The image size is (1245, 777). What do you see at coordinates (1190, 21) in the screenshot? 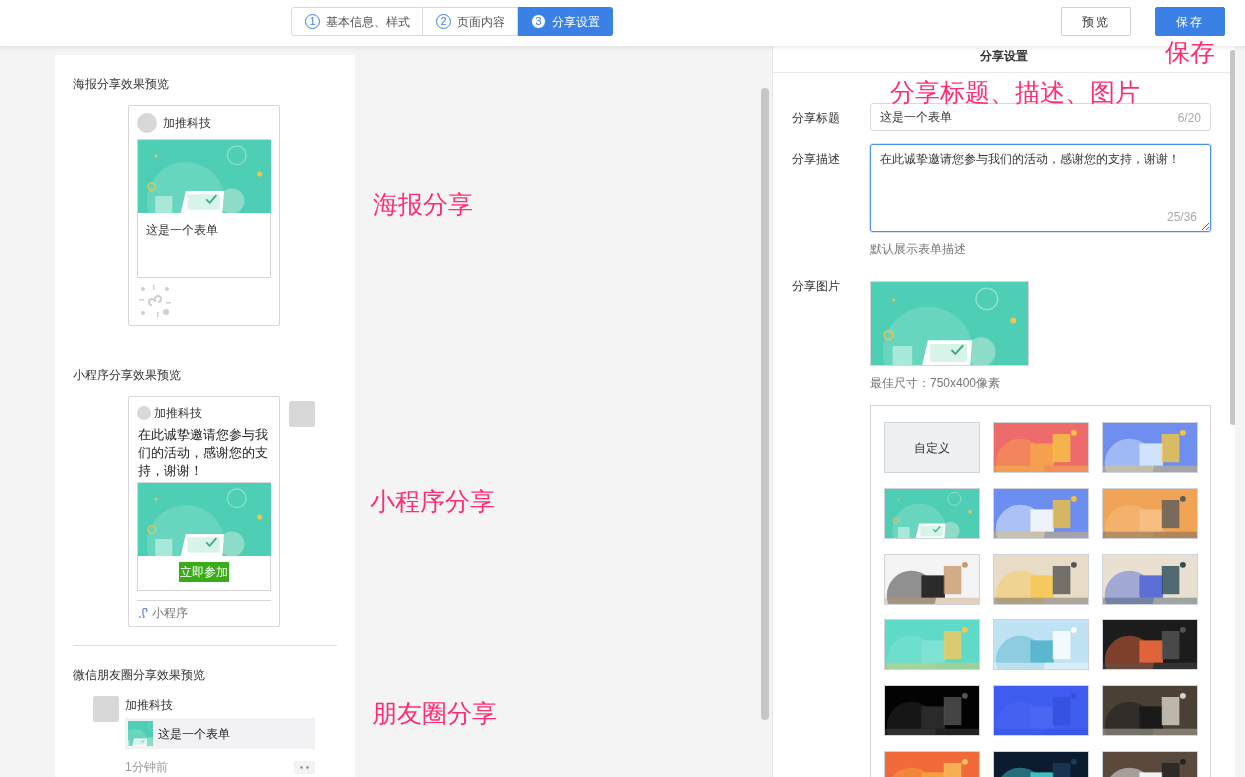
I see `save-button: 保存` at bounding box center [1190, 21].